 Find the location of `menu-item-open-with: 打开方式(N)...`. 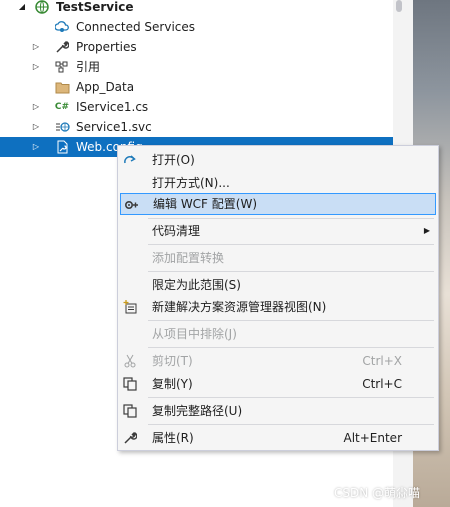

menu-item-open-with: 打开方式(N)... is located at coordinates (278, 183).